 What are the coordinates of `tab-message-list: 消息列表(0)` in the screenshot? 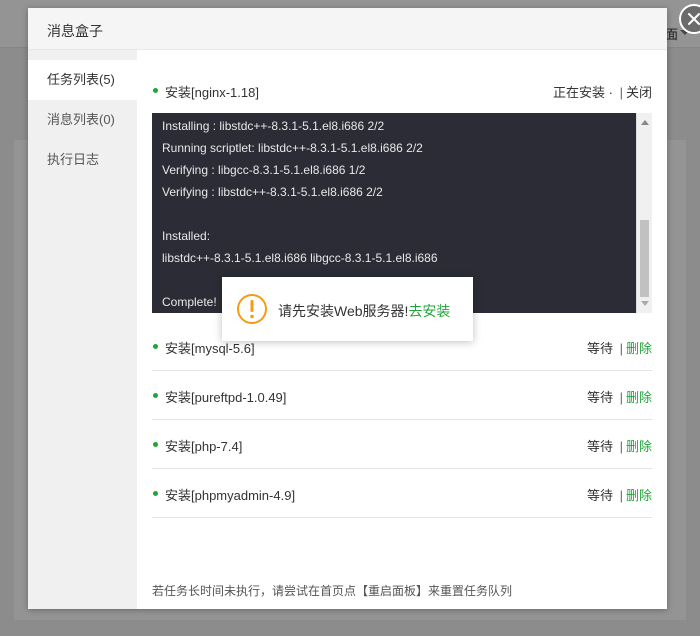 It's located at (82, 120).